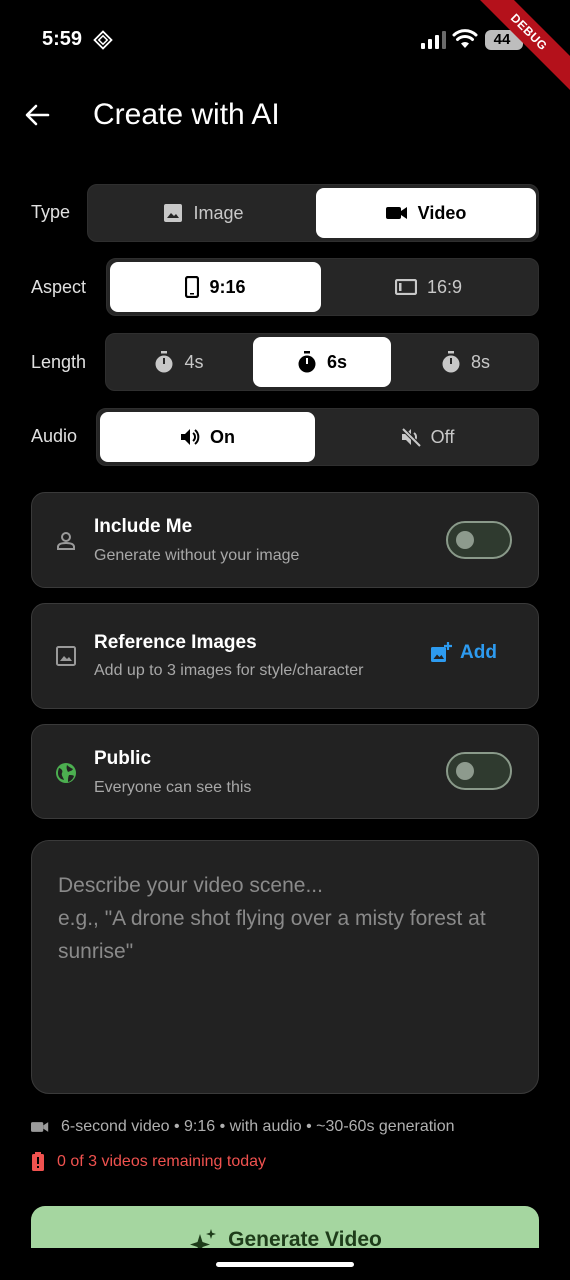  What do you see at coordinates (143, 526) in the screenshot?
I see `include-me-title: Include Me` at bounding box center [143, 526].